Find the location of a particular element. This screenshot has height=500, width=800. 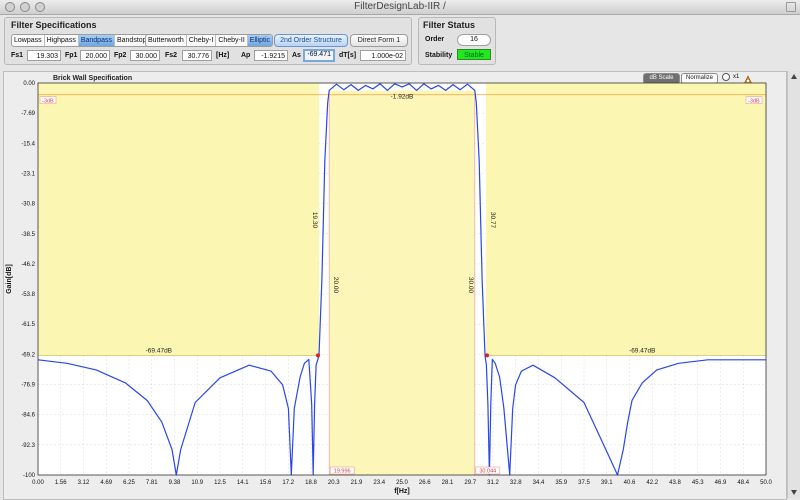

approx-cheby1: Cheby-I is located at coordinates (202, 40).